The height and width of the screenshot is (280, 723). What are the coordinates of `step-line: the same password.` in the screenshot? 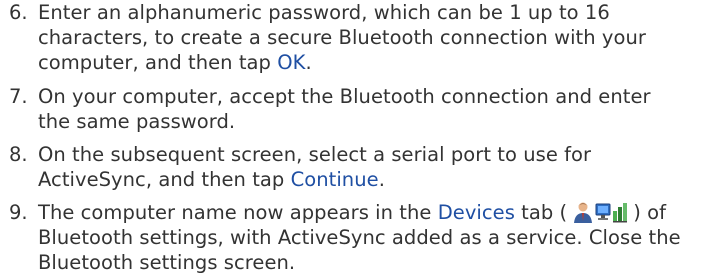 It's located at (136, 121).